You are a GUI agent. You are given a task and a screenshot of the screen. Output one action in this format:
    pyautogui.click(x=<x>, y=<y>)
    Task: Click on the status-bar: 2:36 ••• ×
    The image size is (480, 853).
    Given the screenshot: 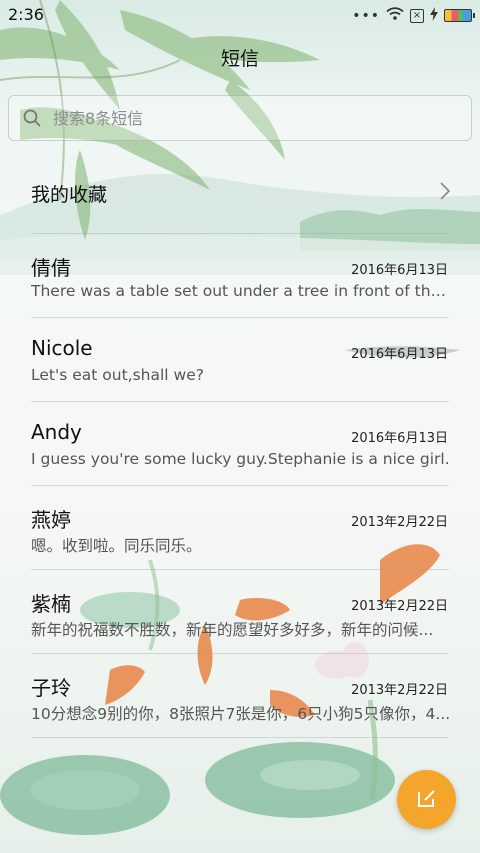 What is the action you would take?
    pyautogui.click(x=240, y=14)
    